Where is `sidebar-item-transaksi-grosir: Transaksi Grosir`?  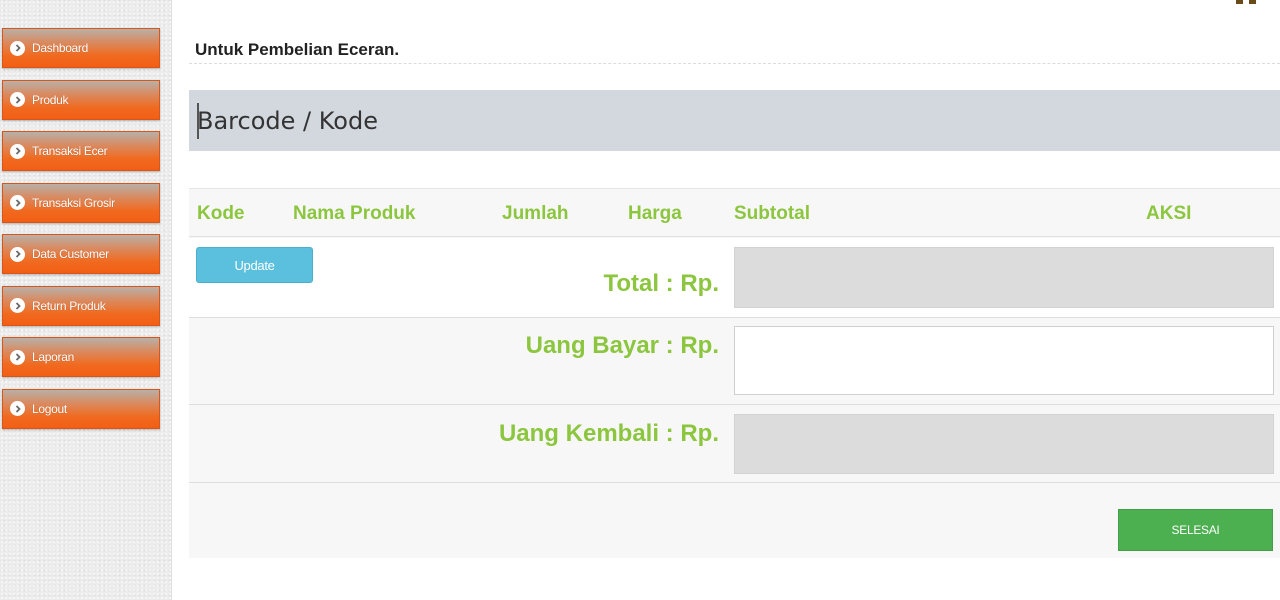
sidebar-item-transaksi-grosir: Transaksi Grosir is located at coordinates (81, 202).